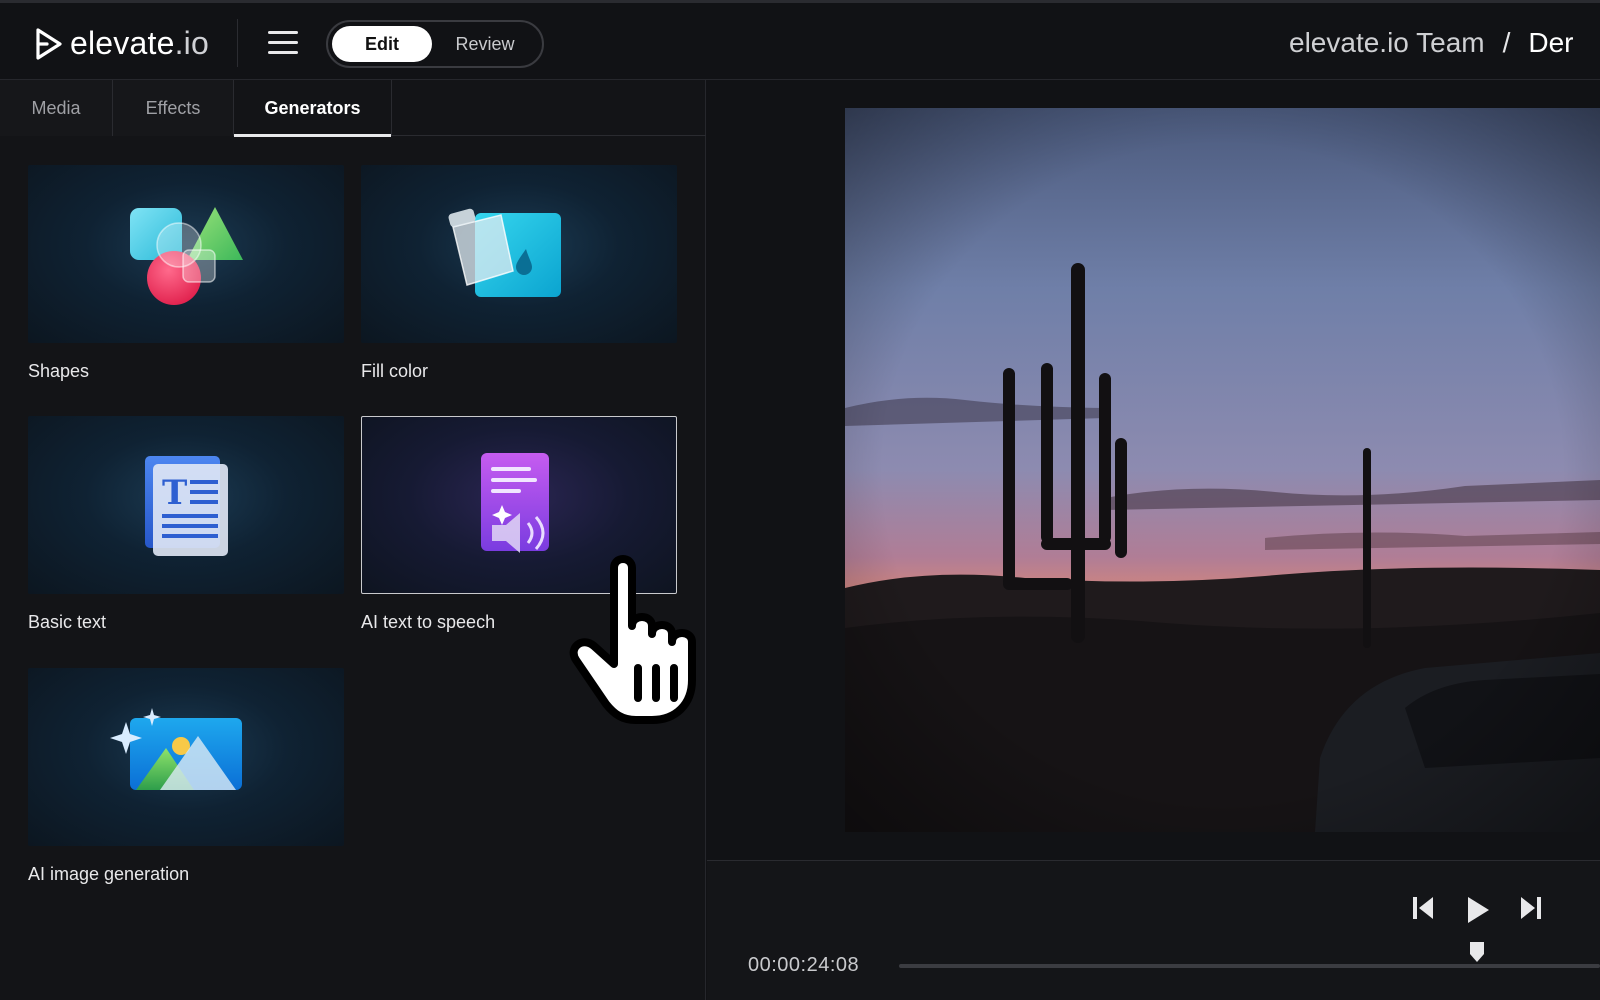  What do you see at coordinates (1477, 952) in the screenshot?
I see `playhead-handle` at bounding box center [1477, 952].